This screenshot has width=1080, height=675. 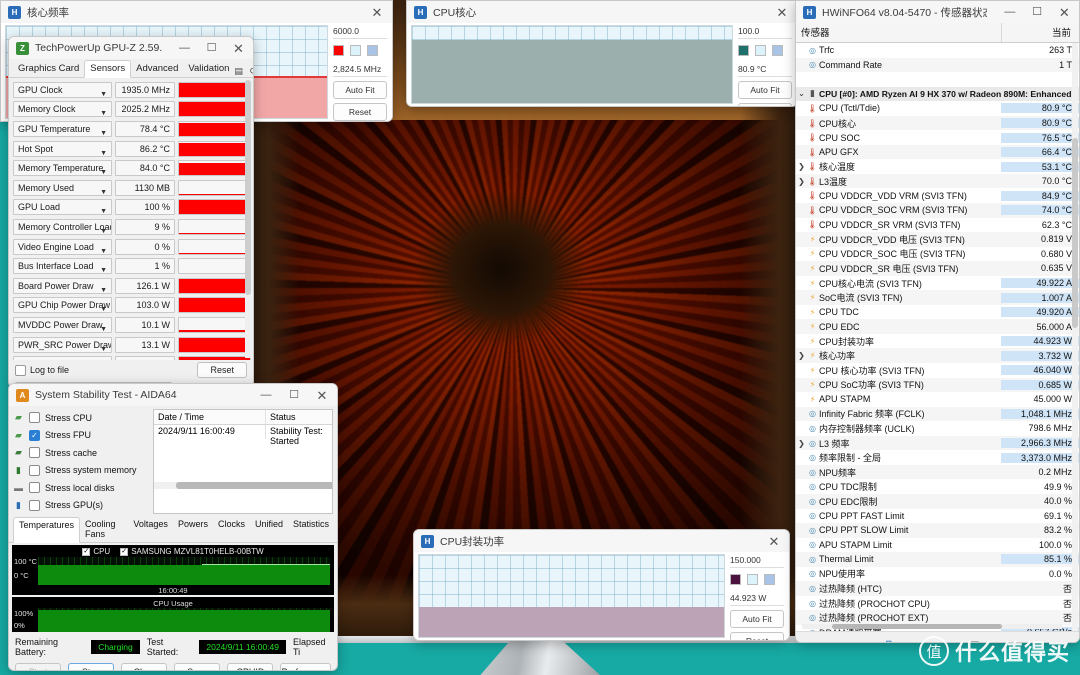 I want to click on titlebar: H HWiNFO64 v8.04-5470 - 传感器状态 — ☐ ✕, so click(x=937, y=12).